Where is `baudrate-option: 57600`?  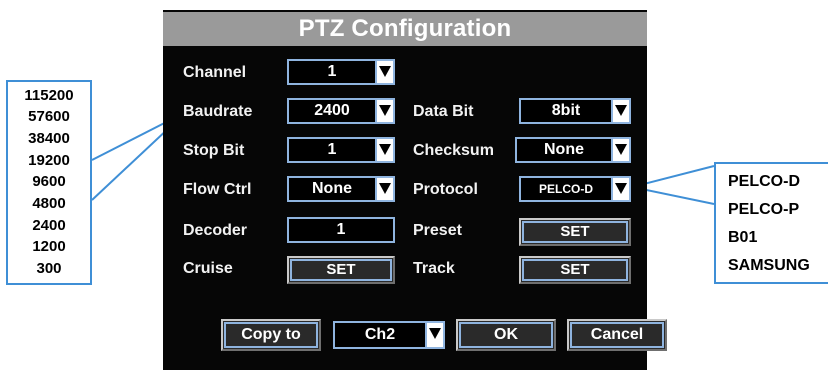
baudrate-option: 57600 is located at coordinates (49, 117).